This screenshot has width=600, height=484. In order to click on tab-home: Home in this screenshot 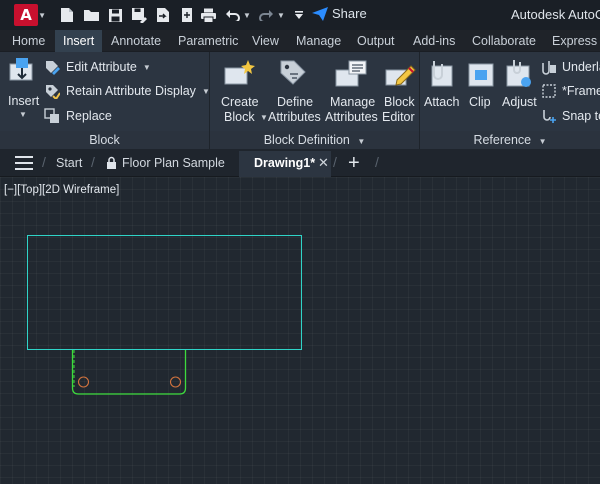, I will do `click(28, 41)`.